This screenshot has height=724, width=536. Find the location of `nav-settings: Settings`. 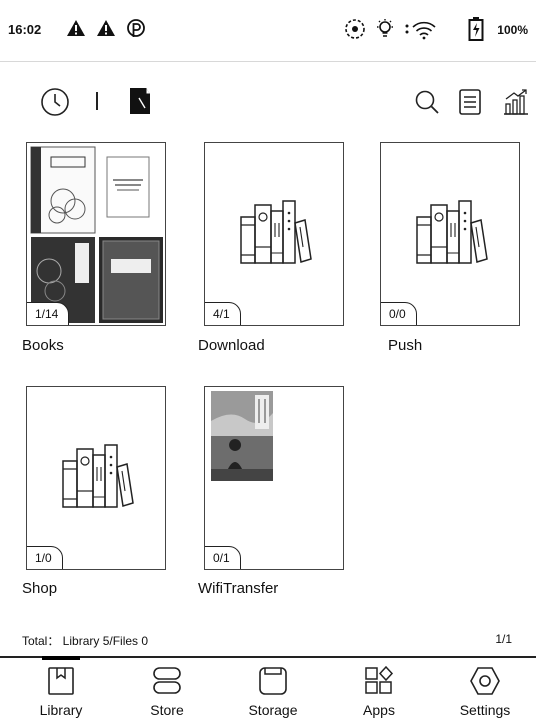

nav-settings: Settings is located at coordinates (485, 690).